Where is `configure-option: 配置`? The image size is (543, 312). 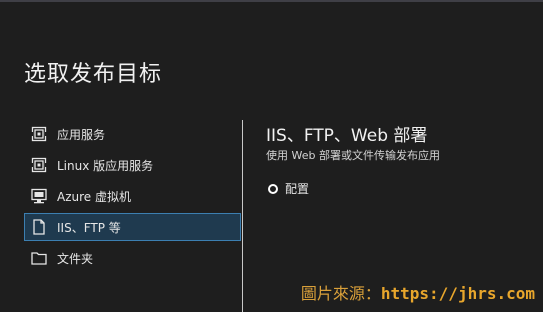
configure-option: 配置 is located at coordinates (288, 188).